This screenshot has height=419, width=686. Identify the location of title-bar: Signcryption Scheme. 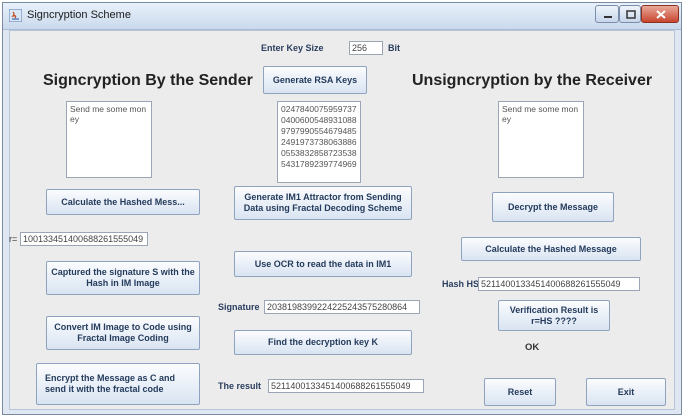
(342, 16).